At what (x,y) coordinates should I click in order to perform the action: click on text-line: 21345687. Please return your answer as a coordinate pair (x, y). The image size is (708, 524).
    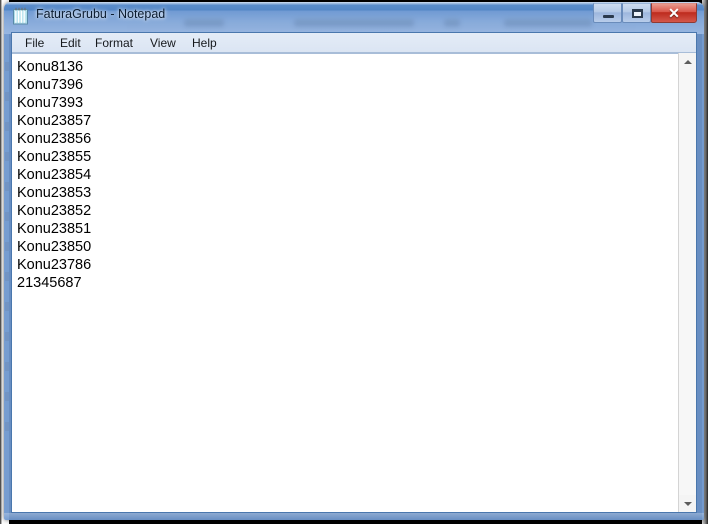
    Looking at the image, I should click on (49, 283).